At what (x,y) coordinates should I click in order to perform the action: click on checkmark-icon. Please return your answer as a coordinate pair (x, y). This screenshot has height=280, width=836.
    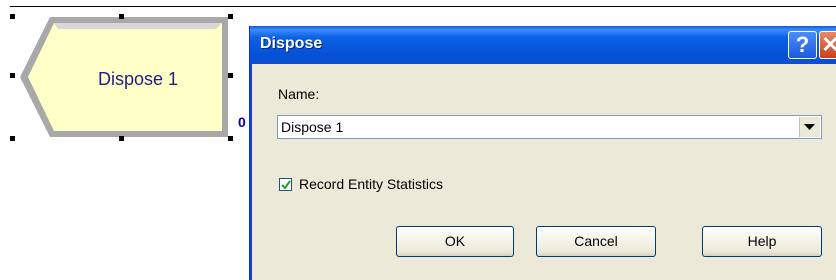
    Looking at the image, I should click on (286, 185).